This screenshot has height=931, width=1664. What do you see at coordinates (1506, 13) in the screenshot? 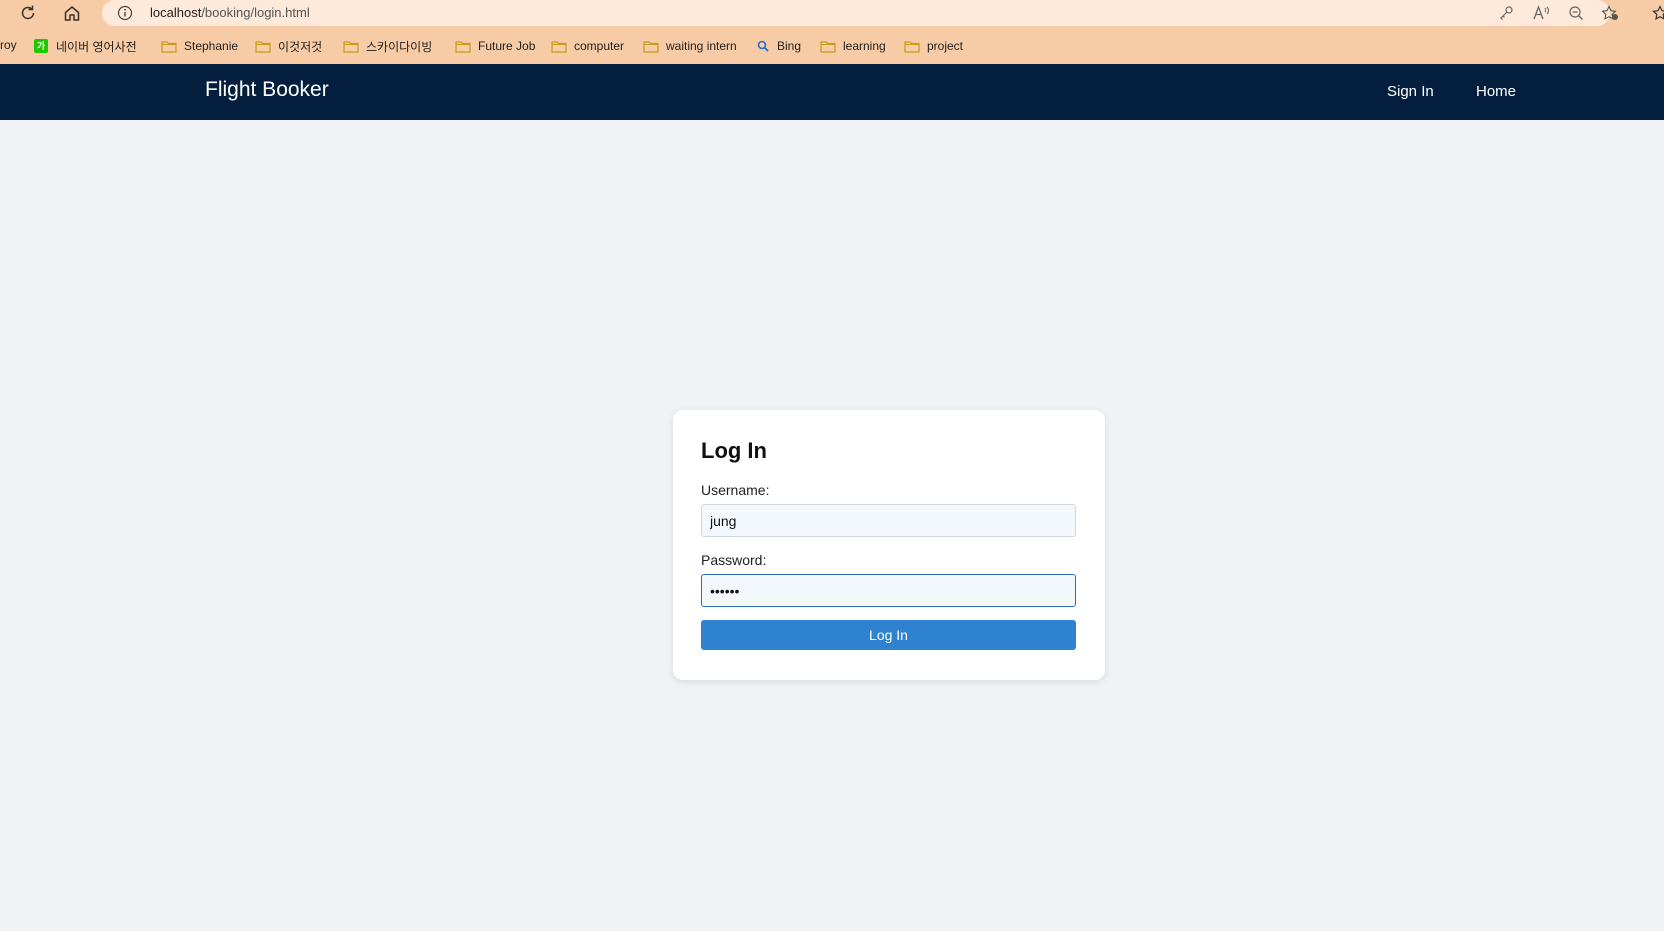
I see `key-icon` at bounding box center [1506, 13].